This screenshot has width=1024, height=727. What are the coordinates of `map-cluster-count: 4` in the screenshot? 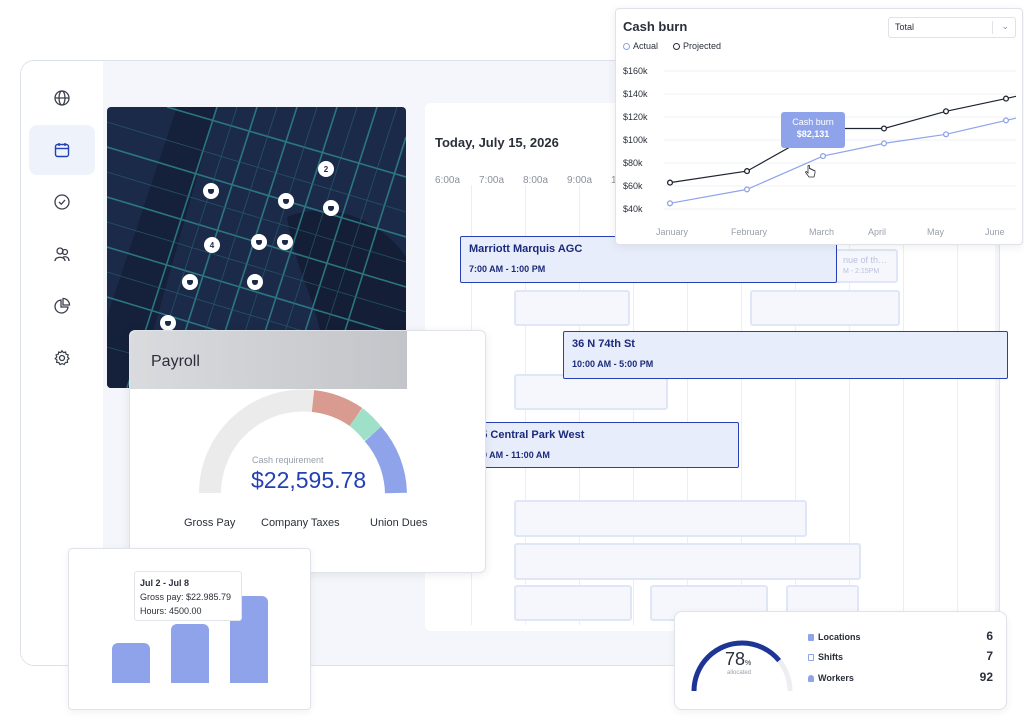 It's located at (212, 245).